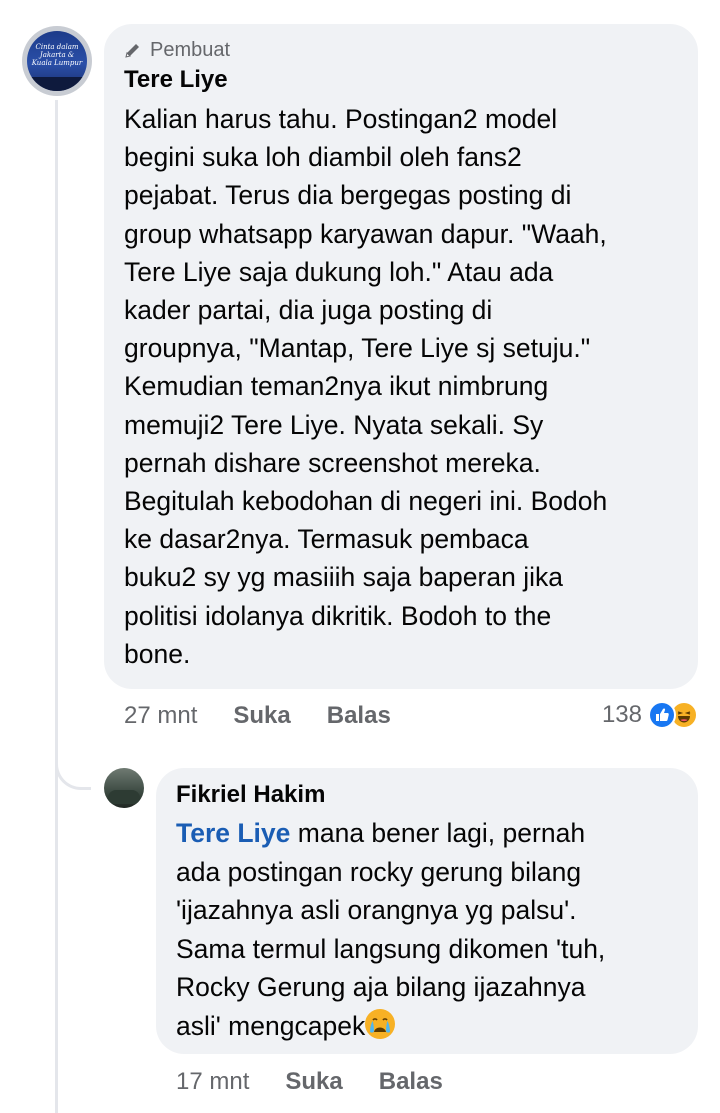  I want to click on pencil-icon, so click(132, 51).